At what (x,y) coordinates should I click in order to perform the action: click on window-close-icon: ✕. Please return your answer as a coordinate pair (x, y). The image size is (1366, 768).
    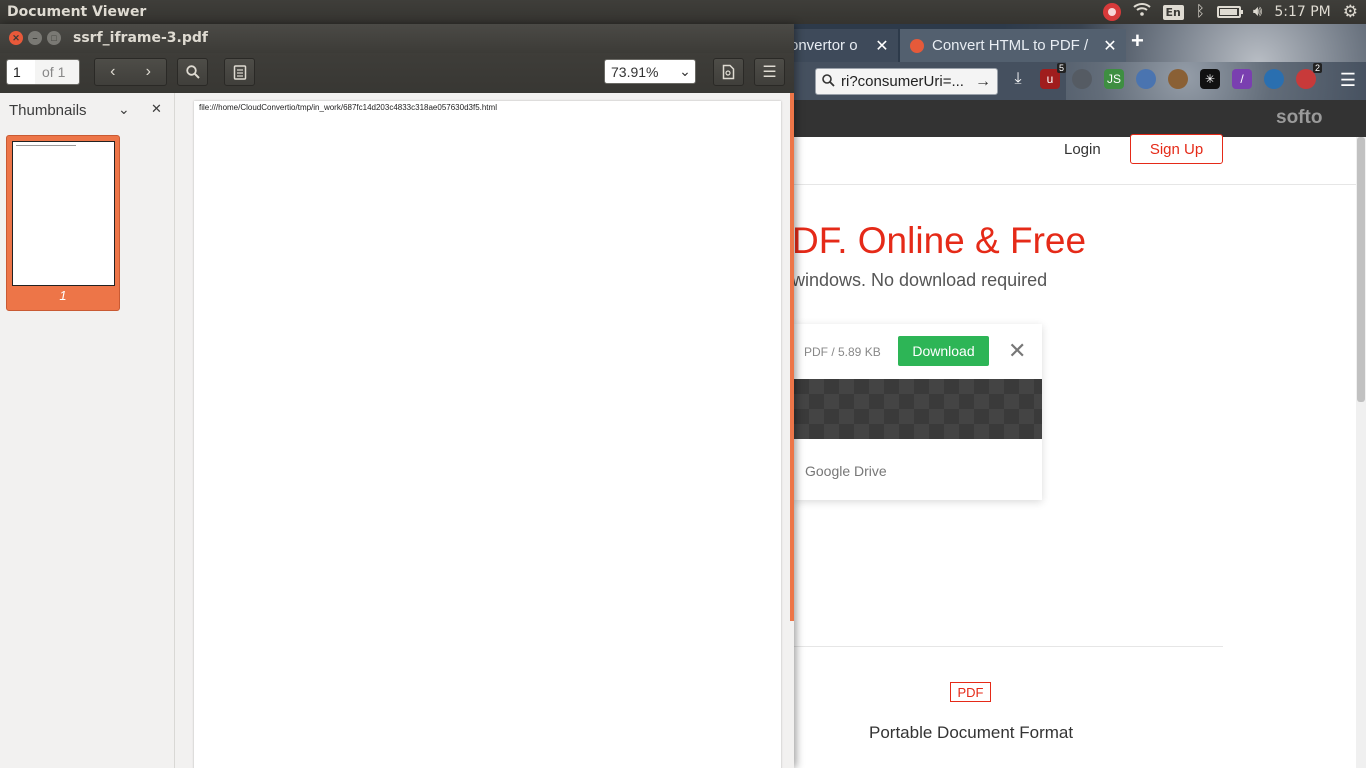
    Looking at the image, I should click on (16, 38).